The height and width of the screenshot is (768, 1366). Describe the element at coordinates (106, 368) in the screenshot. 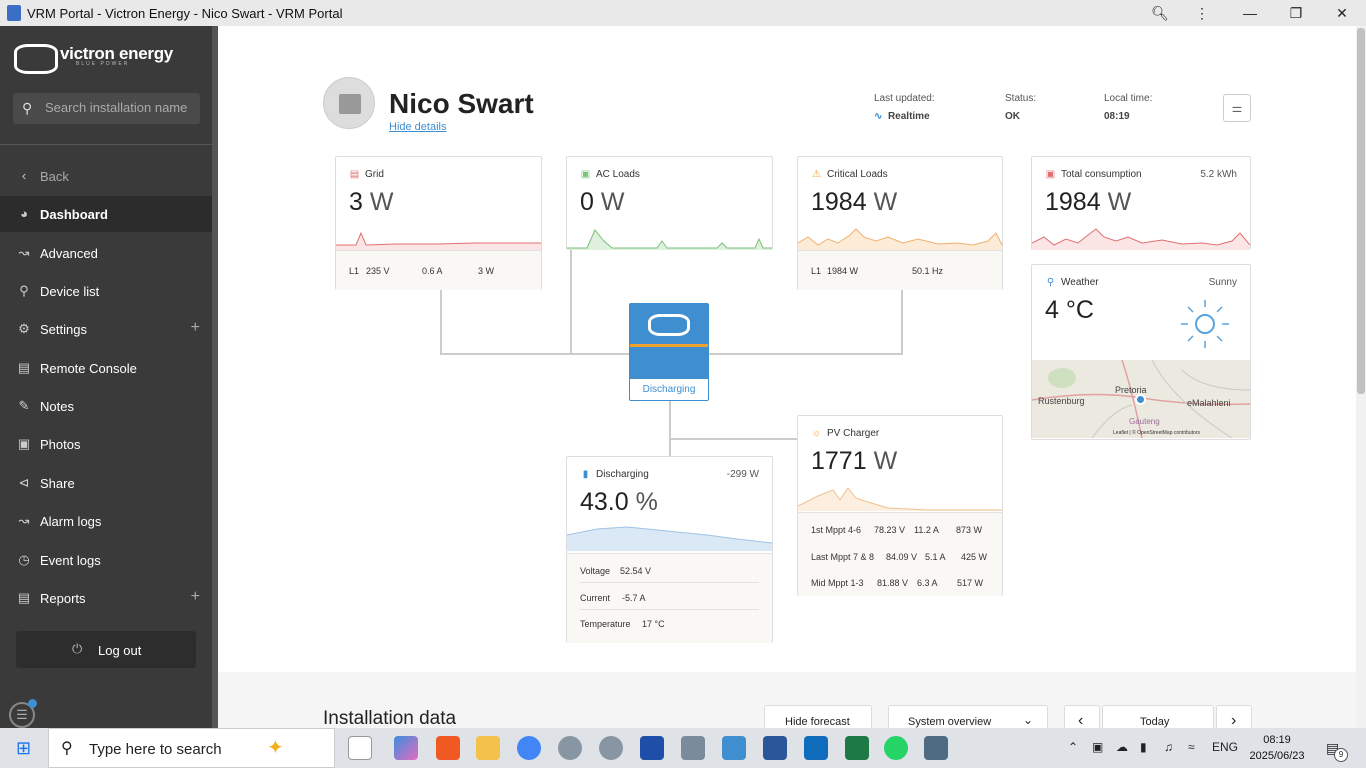

I see `sidebar-item-remote-console: ▤ Remote Console` at that location.